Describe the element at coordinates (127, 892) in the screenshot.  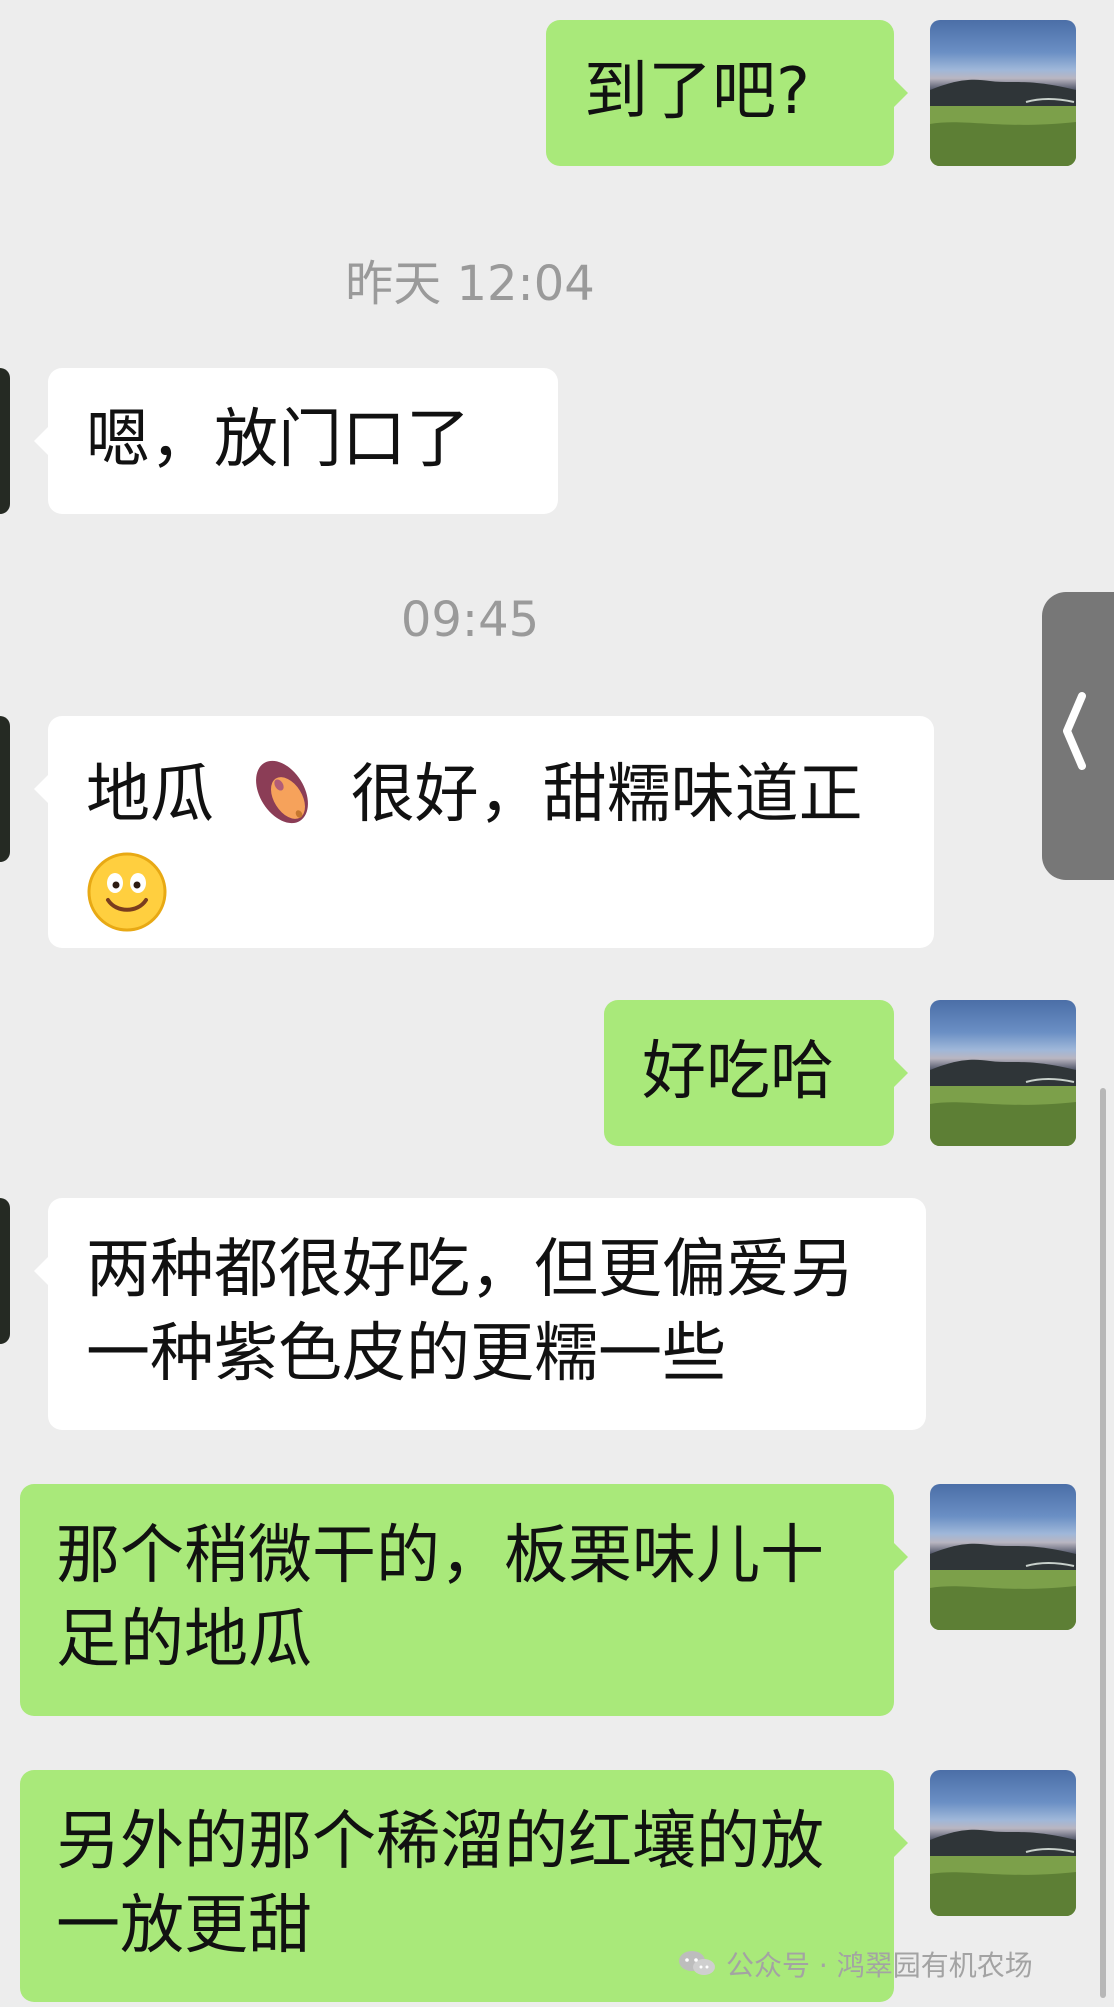
I see `smile-emoji-svg` at that location.